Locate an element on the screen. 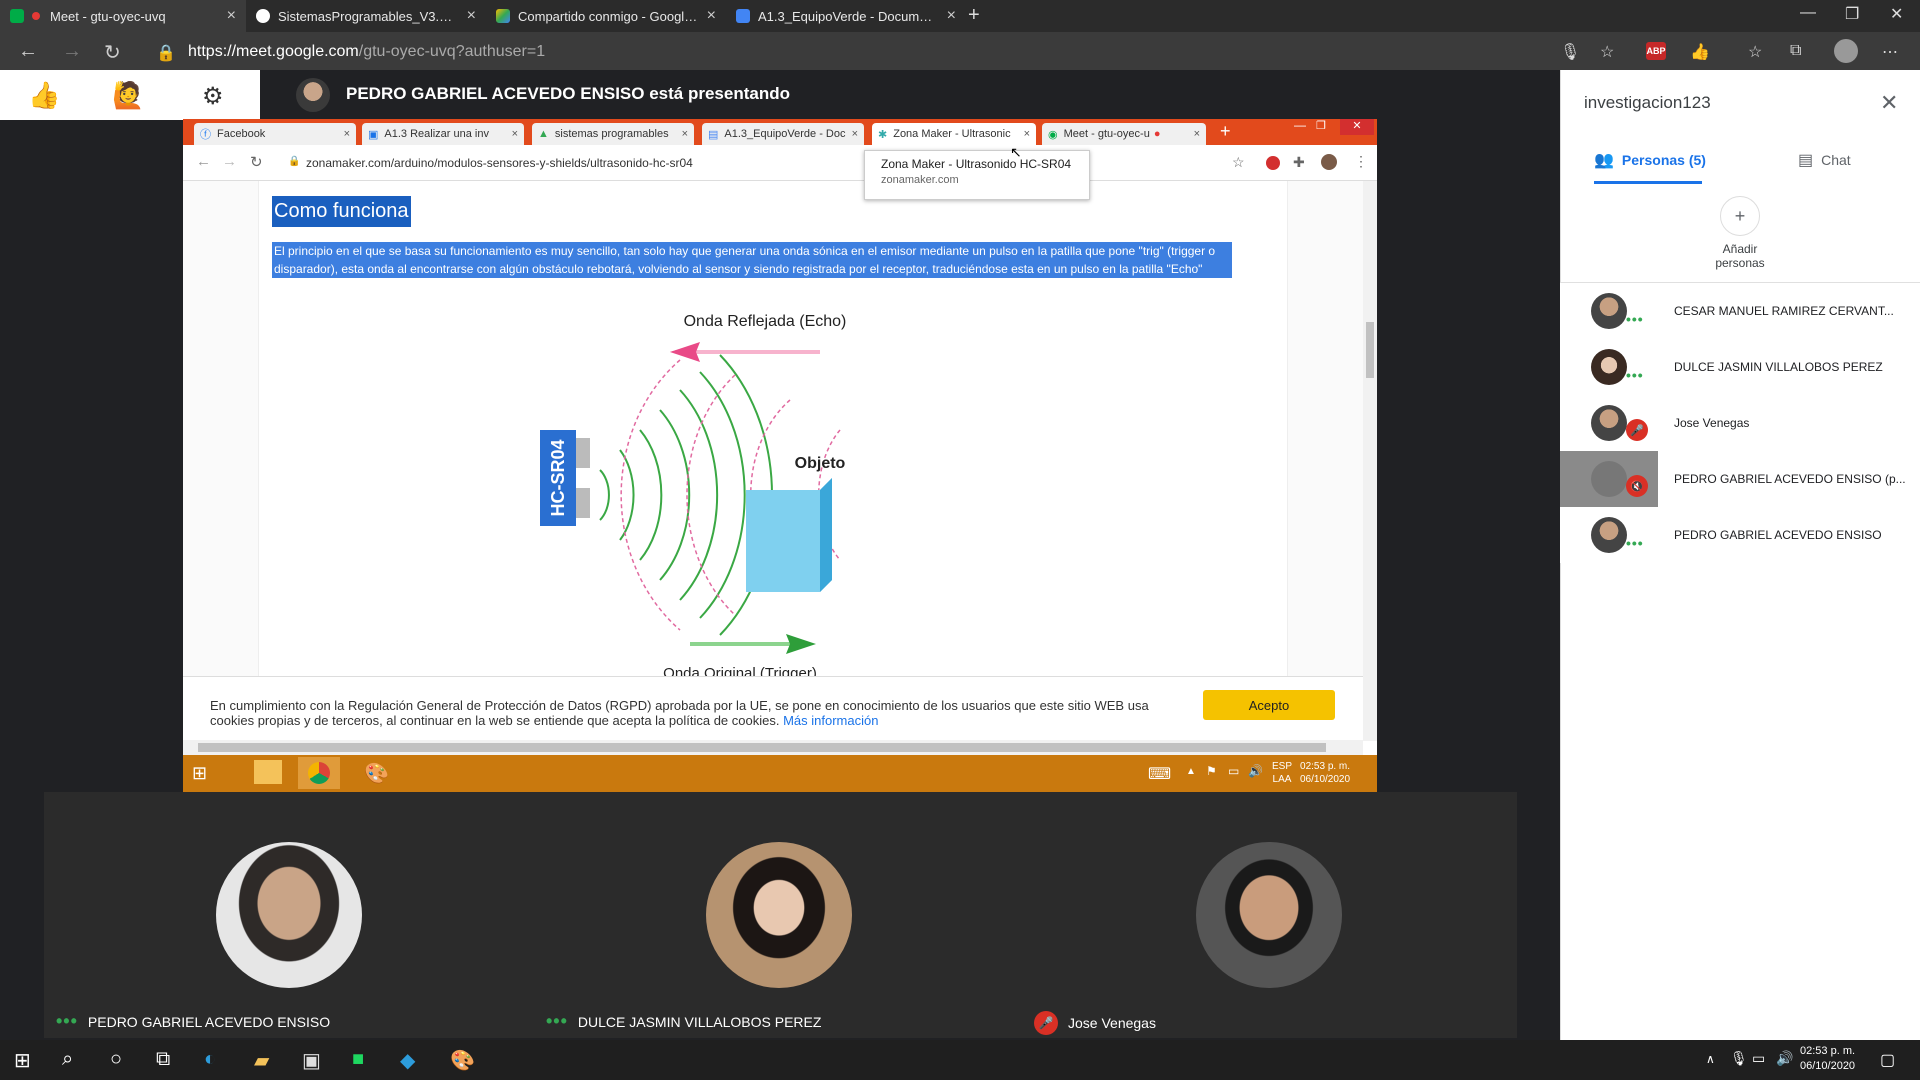 The height and width of the screenshot is (1080, 1920). shared-tab-zonamaker: ✱ Zona Maker - Ultrasonic × is located at coordinates (954, 134).